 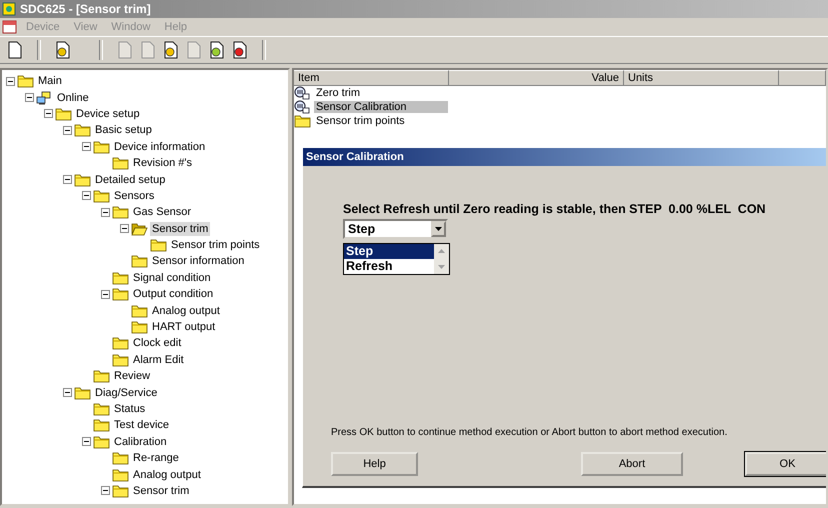 What do you see at coordinates (802, 78) in the screenshot?
I see `column-header` at bounding box center [802, 78].